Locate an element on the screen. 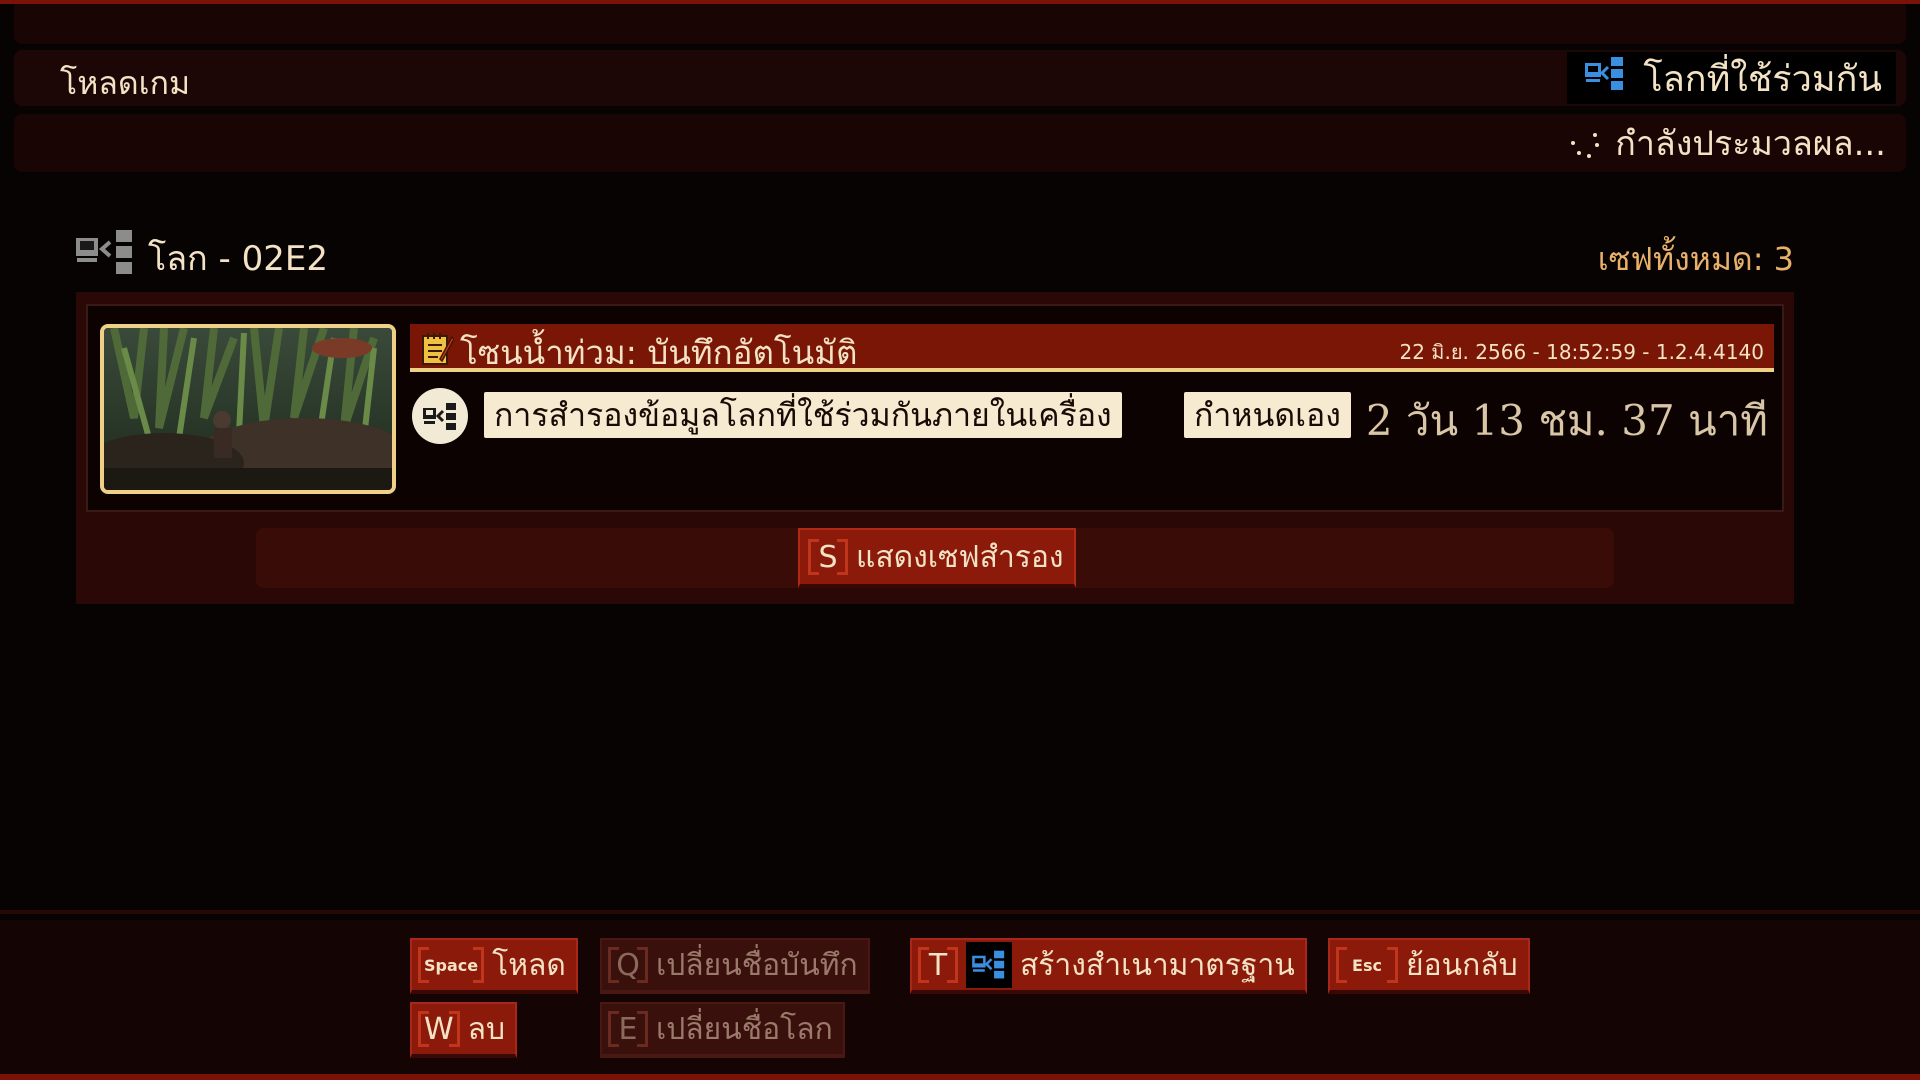 The width and height of the screenshot is (1920, 1080). show-backups-button: S แสดงเซฟสำรอง is located at coordinates (937, 558).